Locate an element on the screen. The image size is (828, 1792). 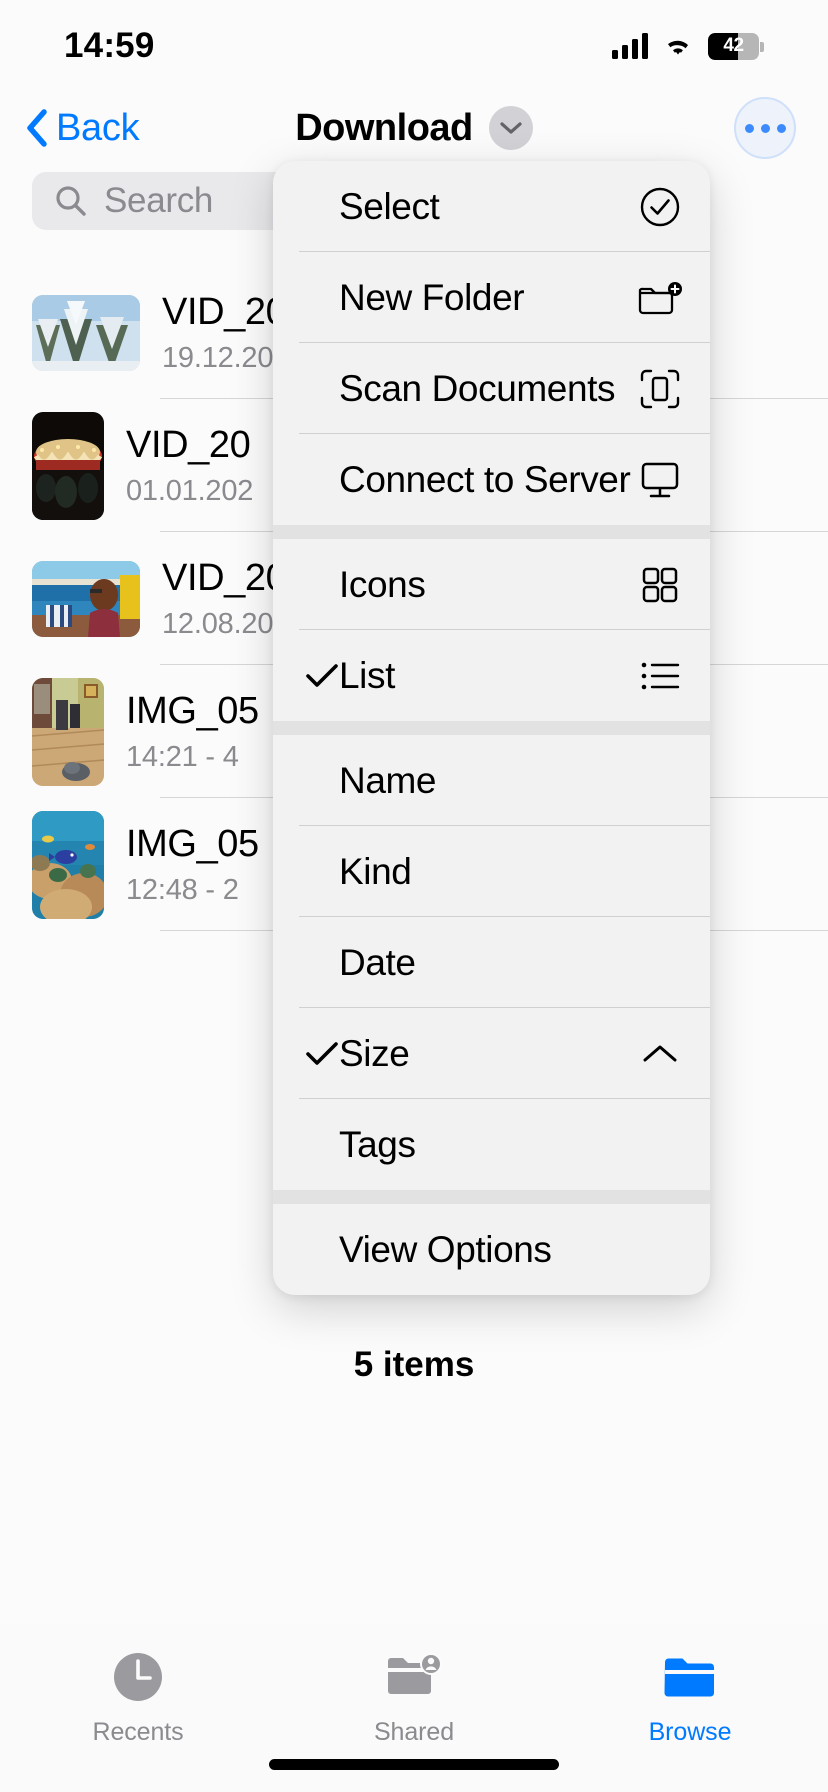
snowy-trees-thumbnail is located at coordinates (86, 332).